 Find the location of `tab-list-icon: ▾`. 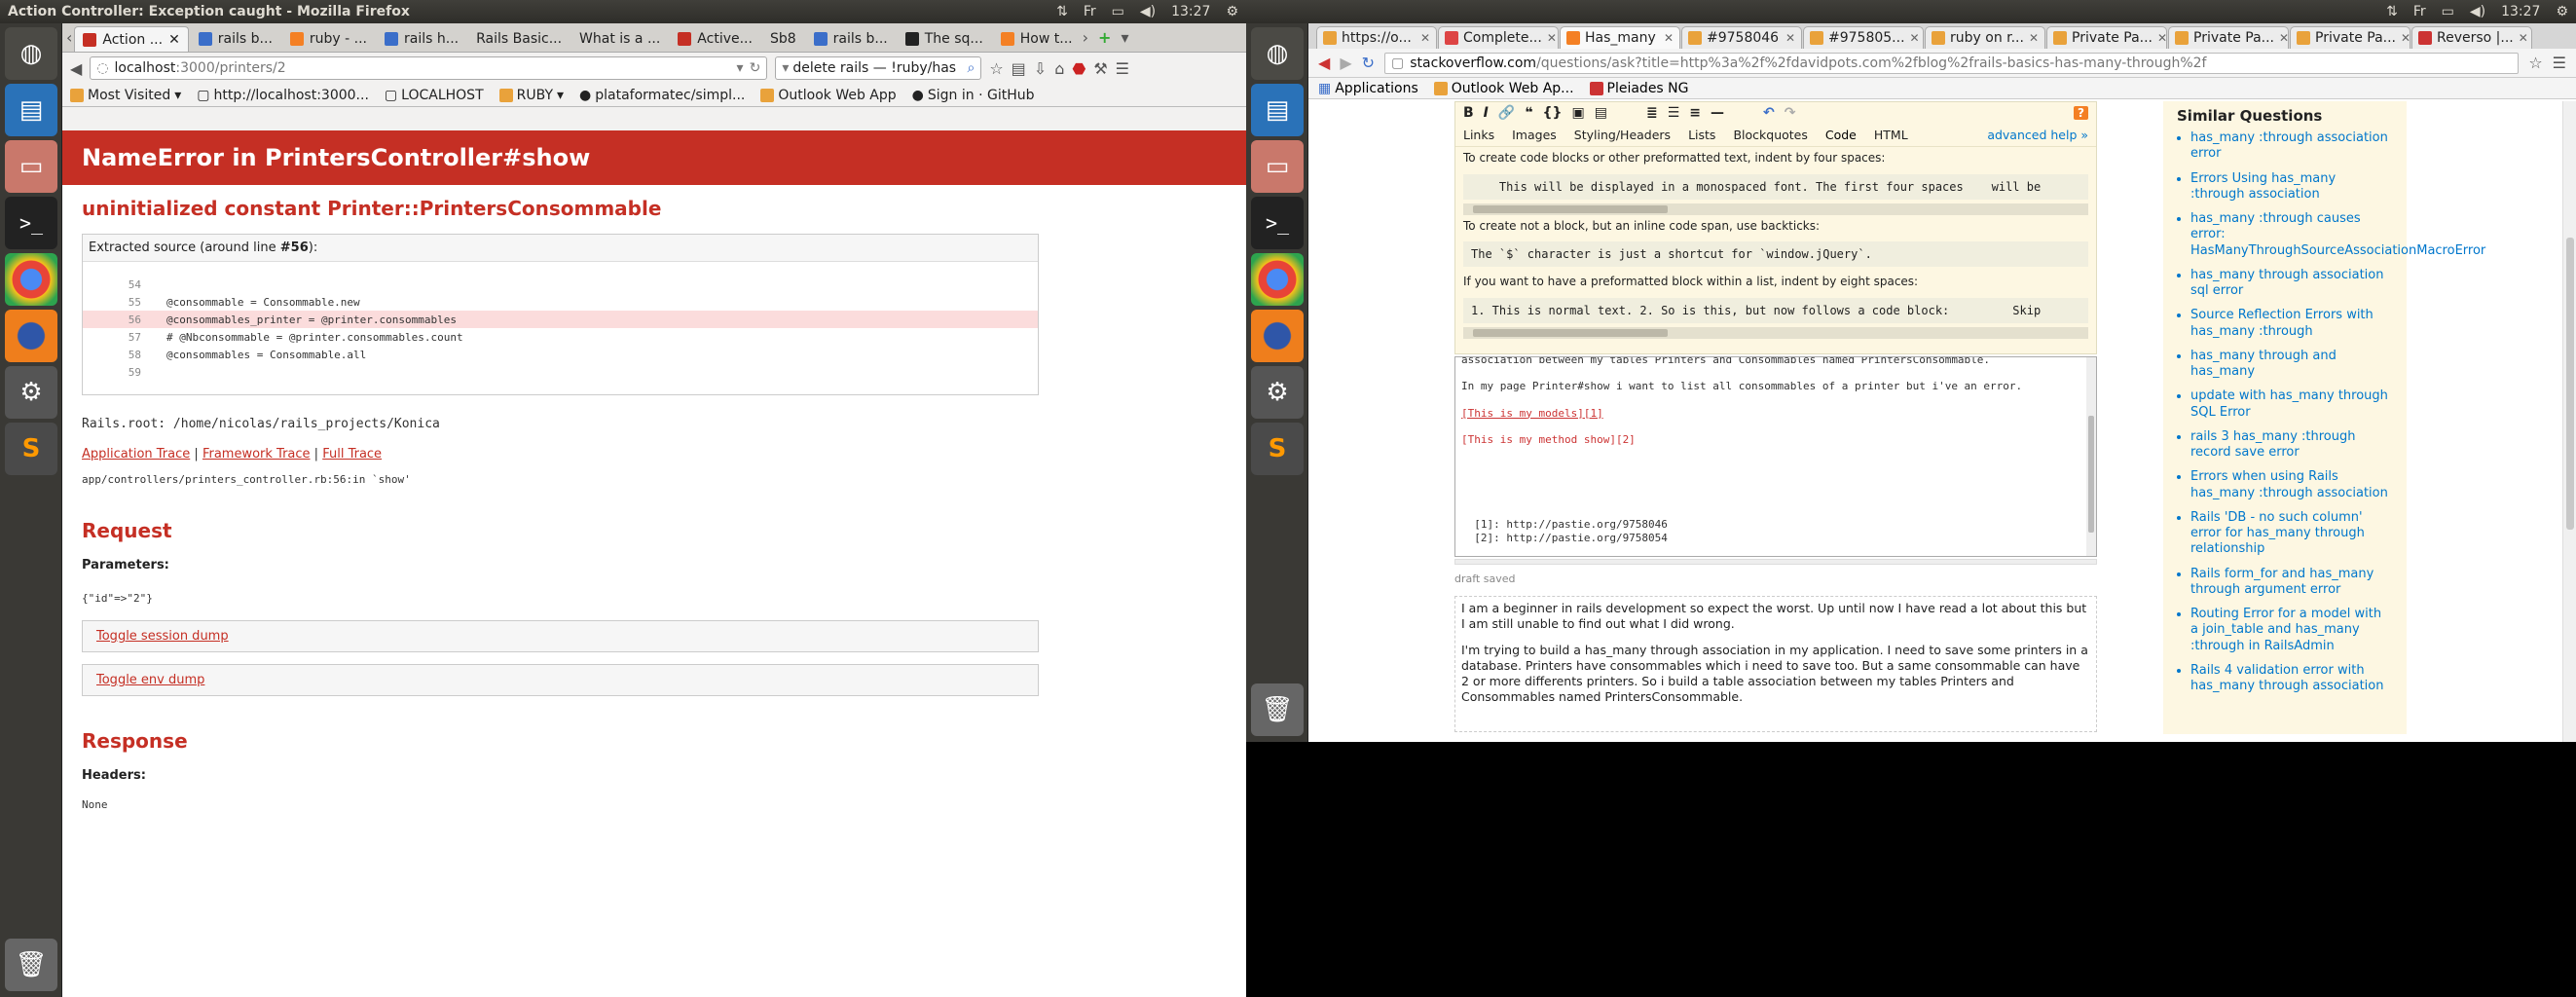

tab-list-icon: ▾ is located at coordinates (1124, 37).